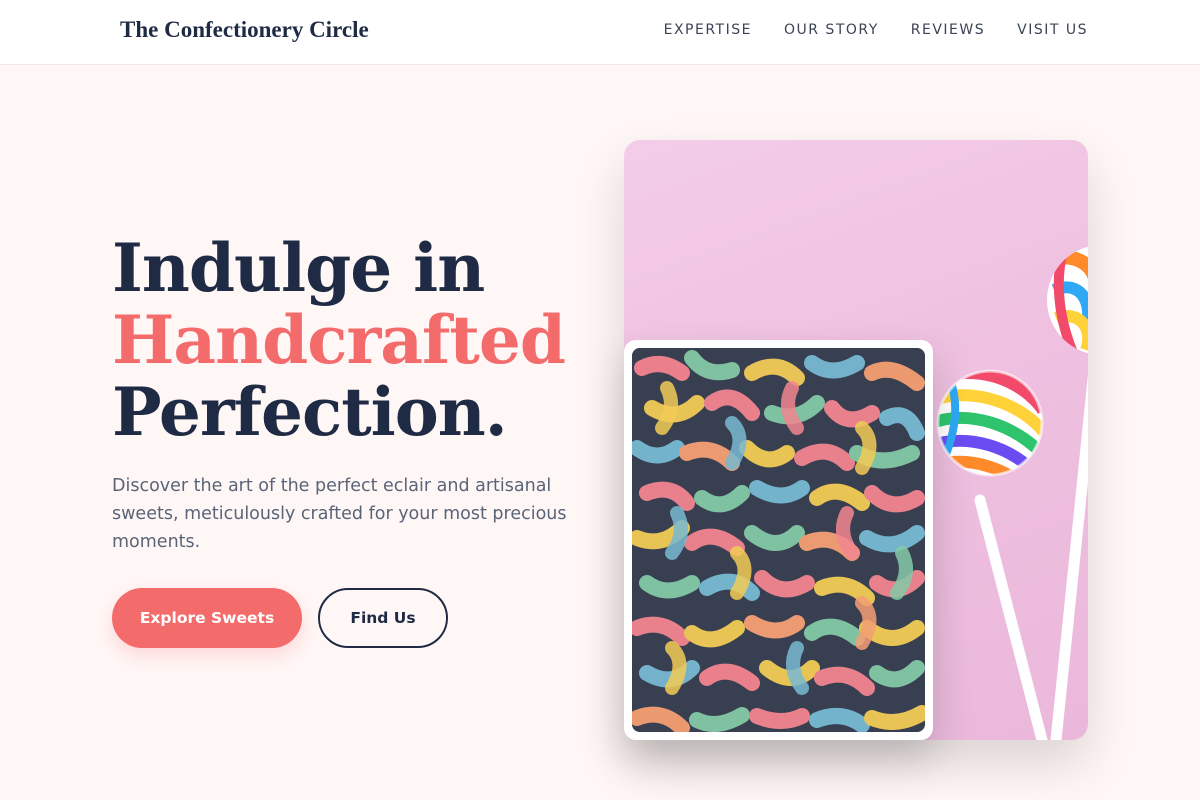  What do you see at coordinates (310, 412) in the screenshot?
I see `hero-heading-line-3: Perfection.` at bounding box center [310, 412].